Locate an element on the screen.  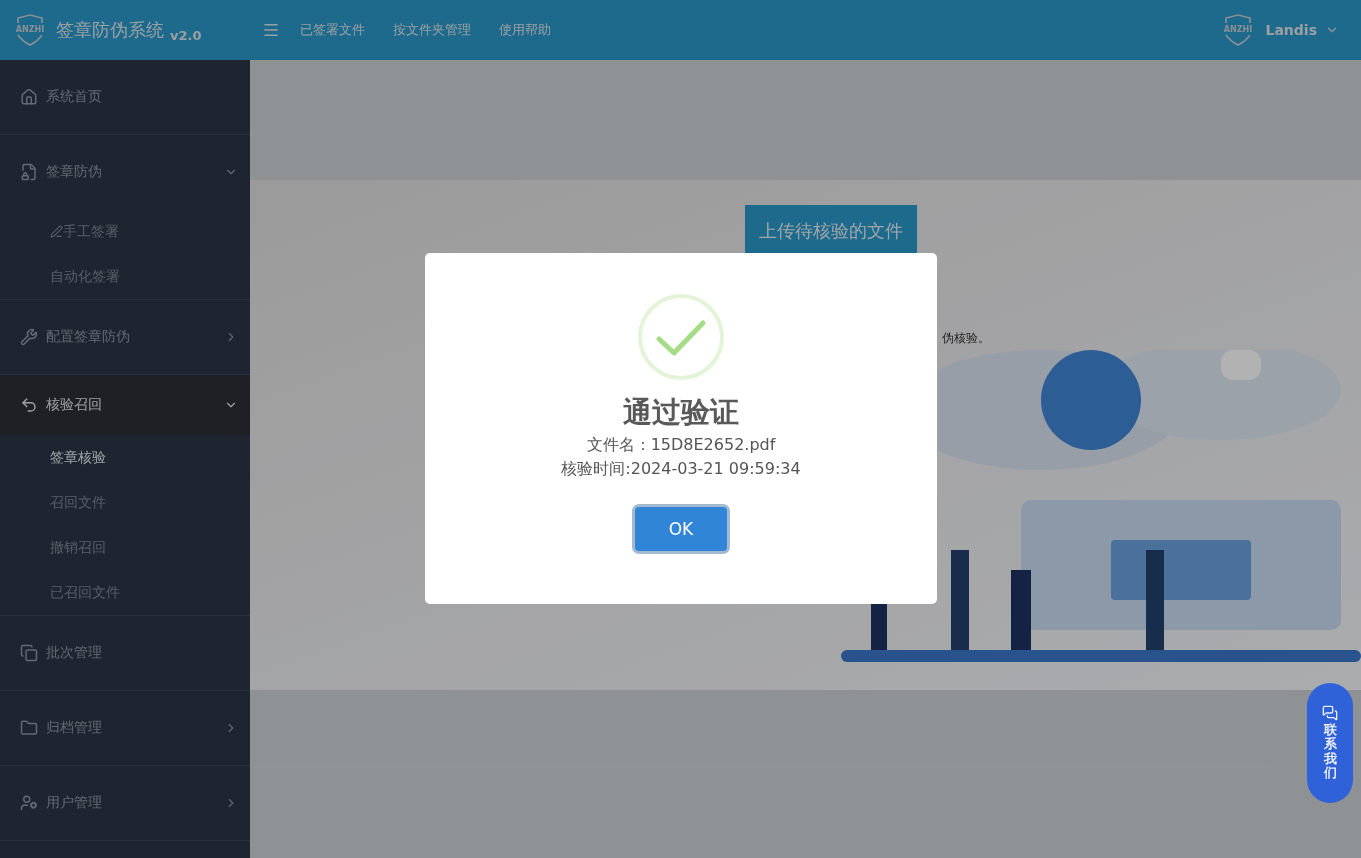
dialog-text: 文件名：15D8E2652.pdf is located at coordinates (681, 445).